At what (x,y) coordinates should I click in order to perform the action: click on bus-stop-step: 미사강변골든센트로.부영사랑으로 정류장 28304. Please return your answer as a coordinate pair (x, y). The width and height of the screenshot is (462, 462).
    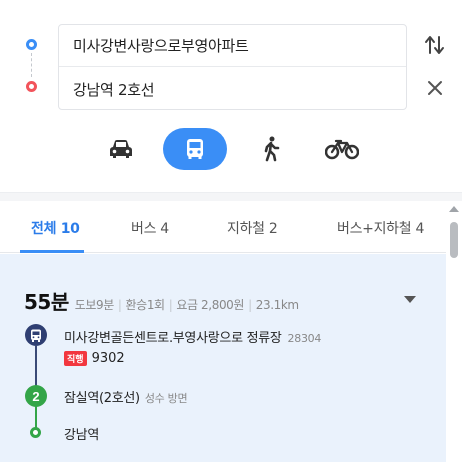
    Looking at the image, I should click on (192, 336).